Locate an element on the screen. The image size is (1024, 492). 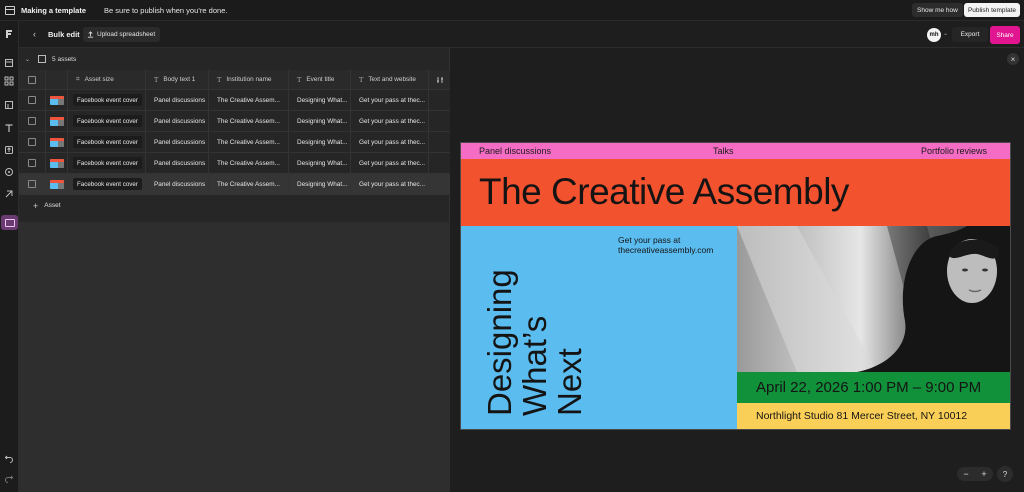
apps-icon is located at coordinates (9, 194).